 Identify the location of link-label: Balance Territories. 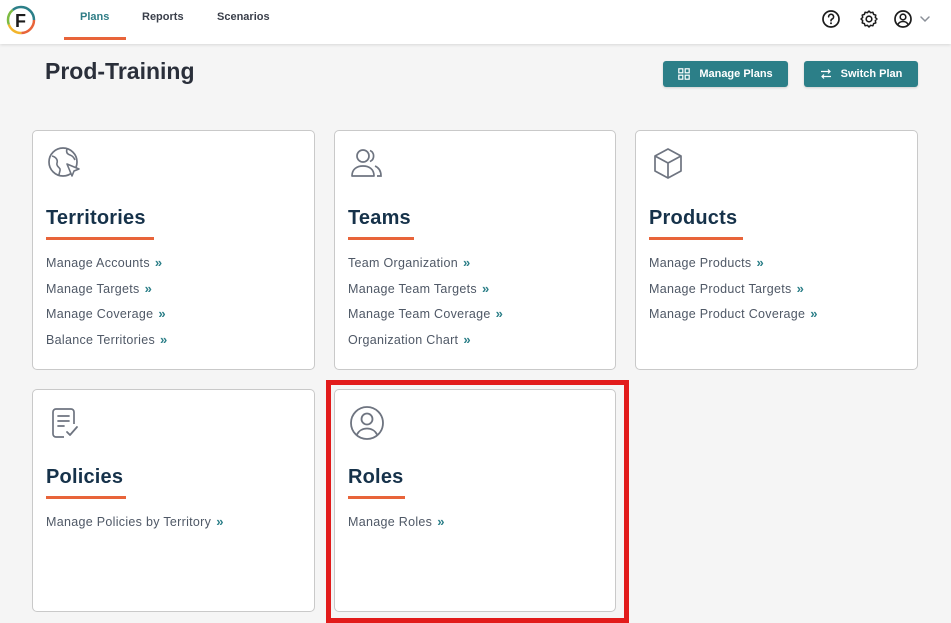
(100, 339).